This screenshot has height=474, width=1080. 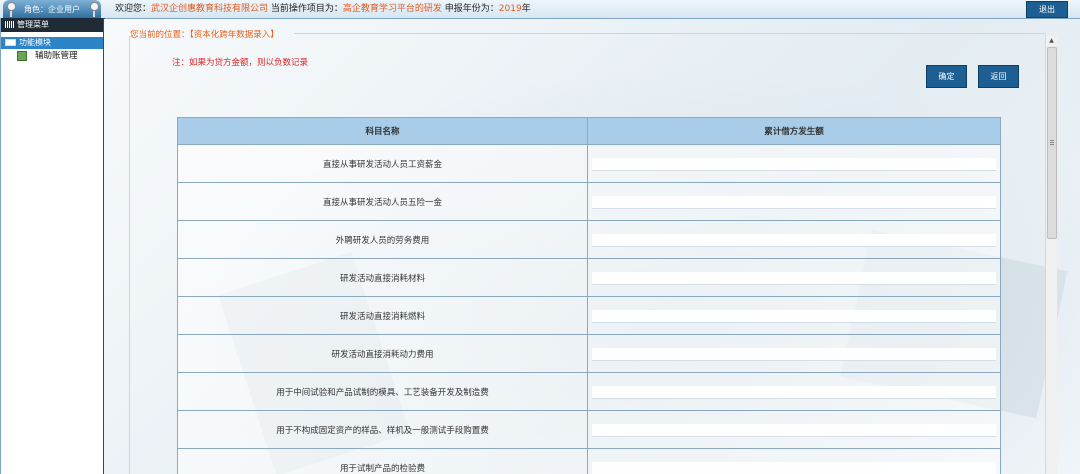 I want to click on table-header-row: 科目名称 累计借方发生额, so click(x=589, y=131).